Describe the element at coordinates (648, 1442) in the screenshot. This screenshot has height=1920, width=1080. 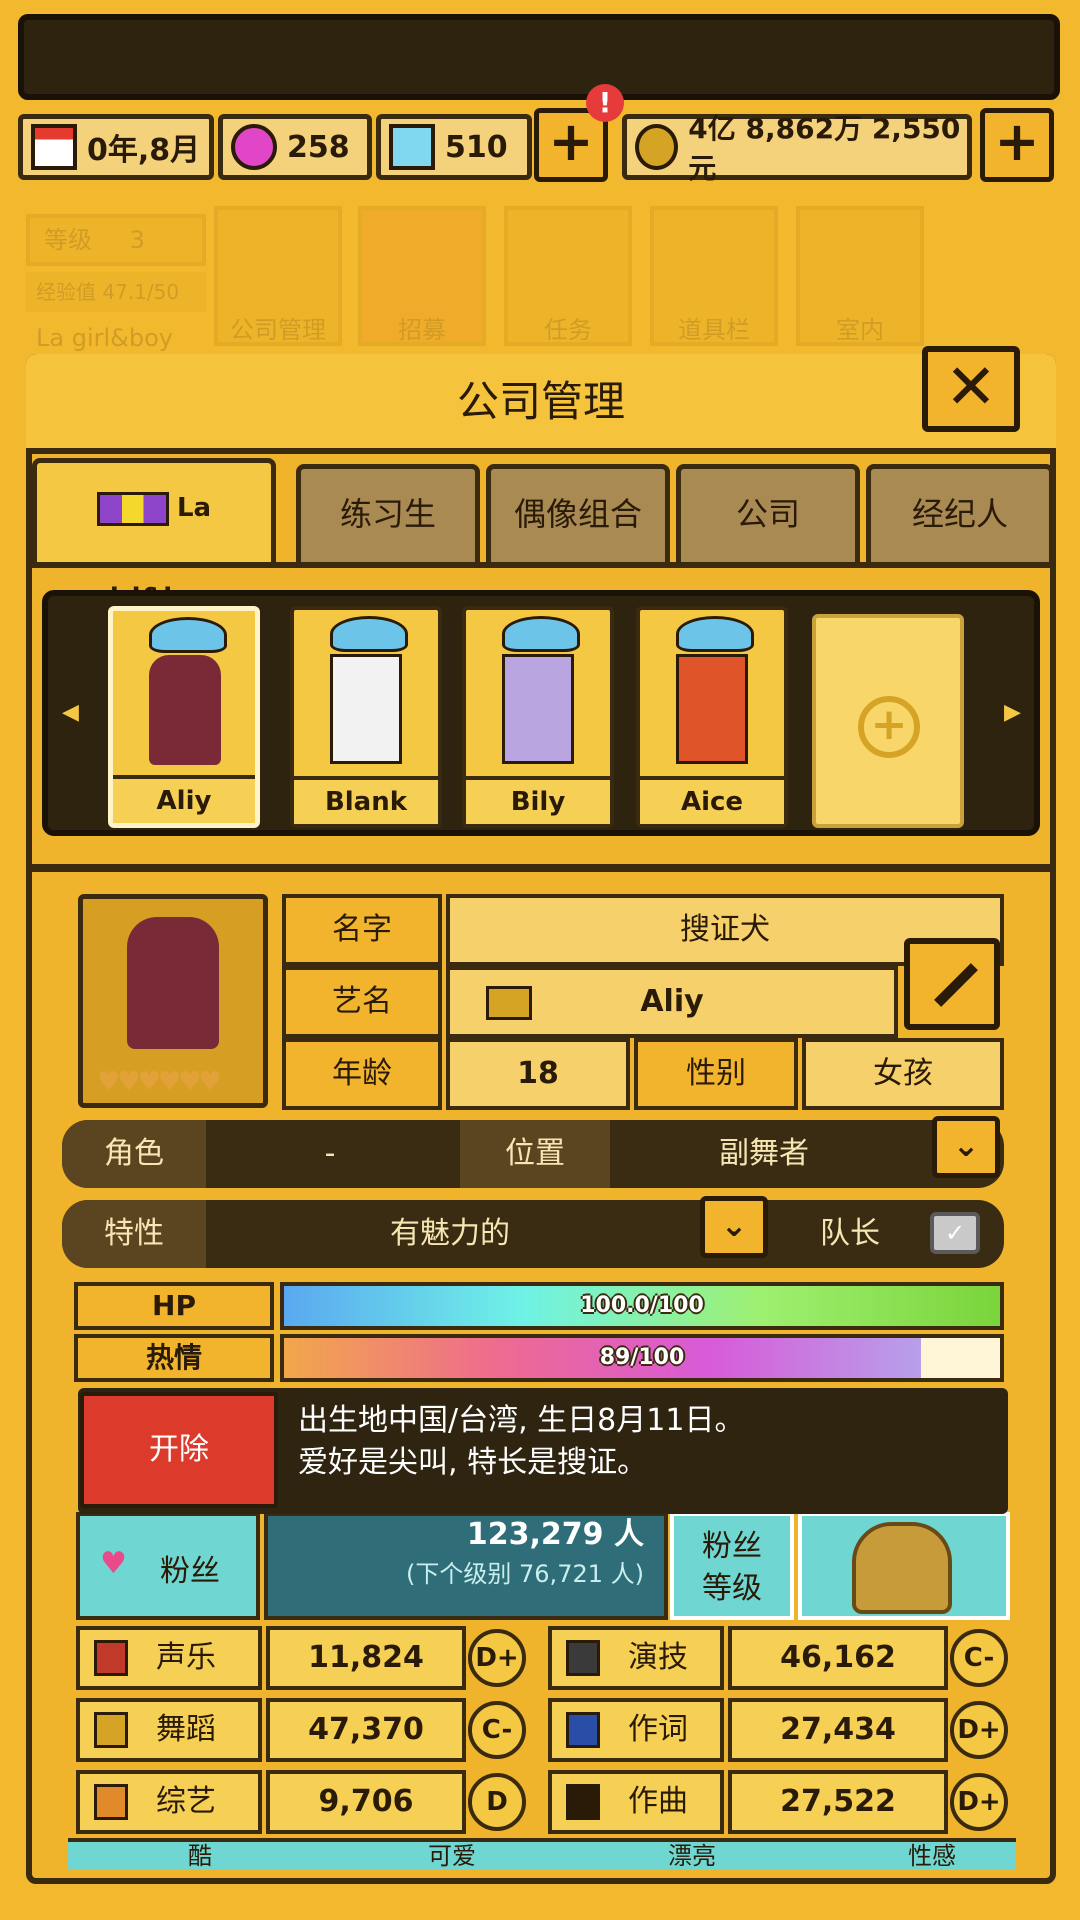
I see `bio-text: 出生地中国/台湾, 生日8月11日。 爱好是尖叫, 特长是搜证。` at that location.